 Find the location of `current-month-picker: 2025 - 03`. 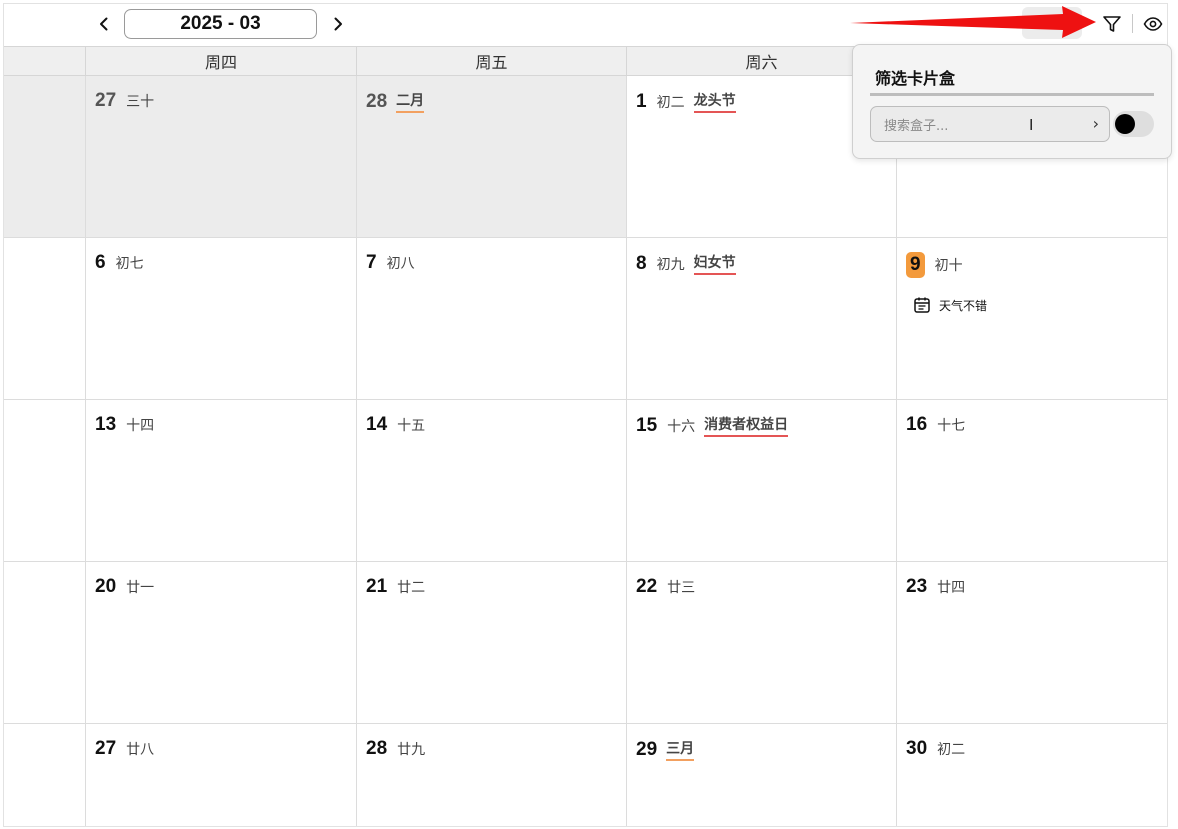

current-month-picker: 2025 - 03 is located at coordinates (220, 24).